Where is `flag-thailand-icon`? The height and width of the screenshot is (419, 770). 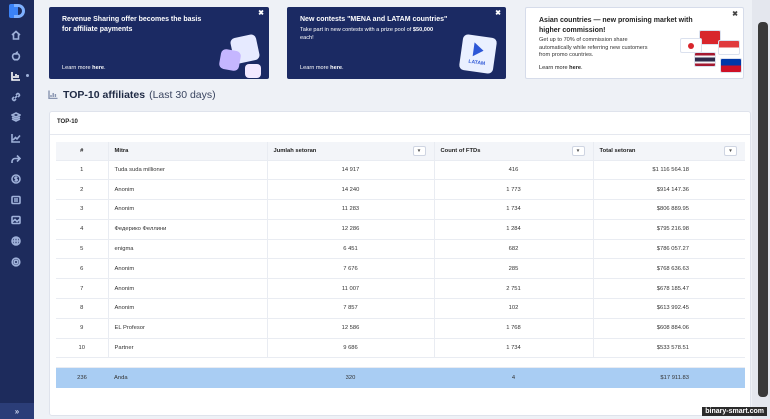 flag-thailand-icon is located at coordinates (705, 59).